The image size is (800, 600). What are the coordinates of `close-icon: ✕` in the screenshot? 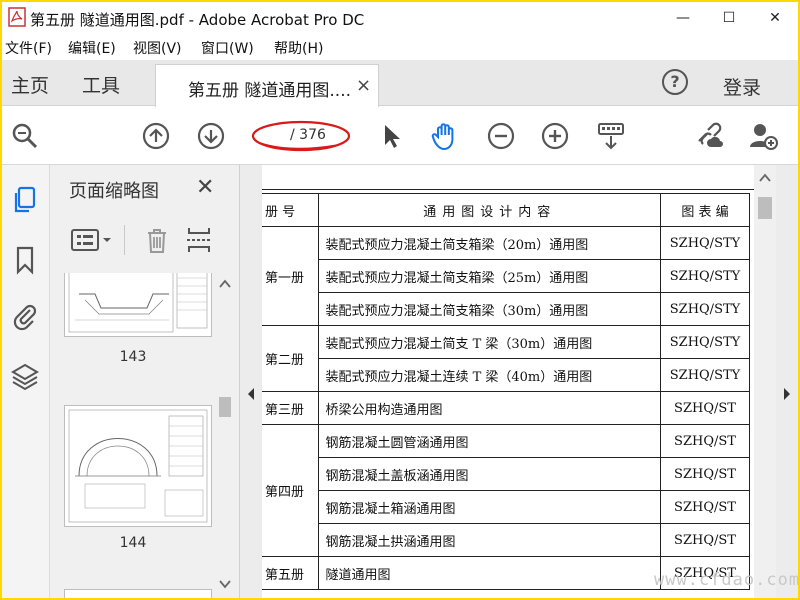 It's located at (775, 18).